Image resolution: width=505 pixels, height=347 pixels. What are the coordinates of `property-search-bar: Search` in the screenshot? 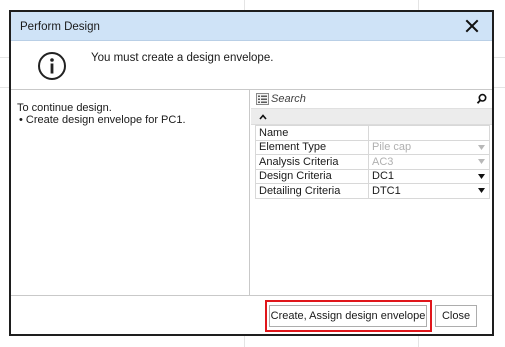 It's located at (371, 99).